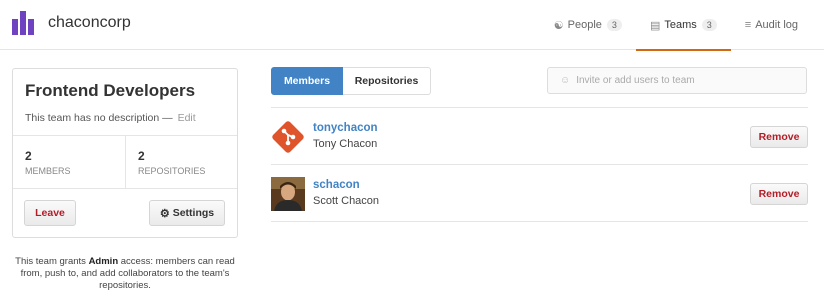 This screenshot has height=298, width=824. What do you see at coordinates (680, 25) in the screenshot?
I see `nav-teams-label: Teams` at bounding box center [680, 25].